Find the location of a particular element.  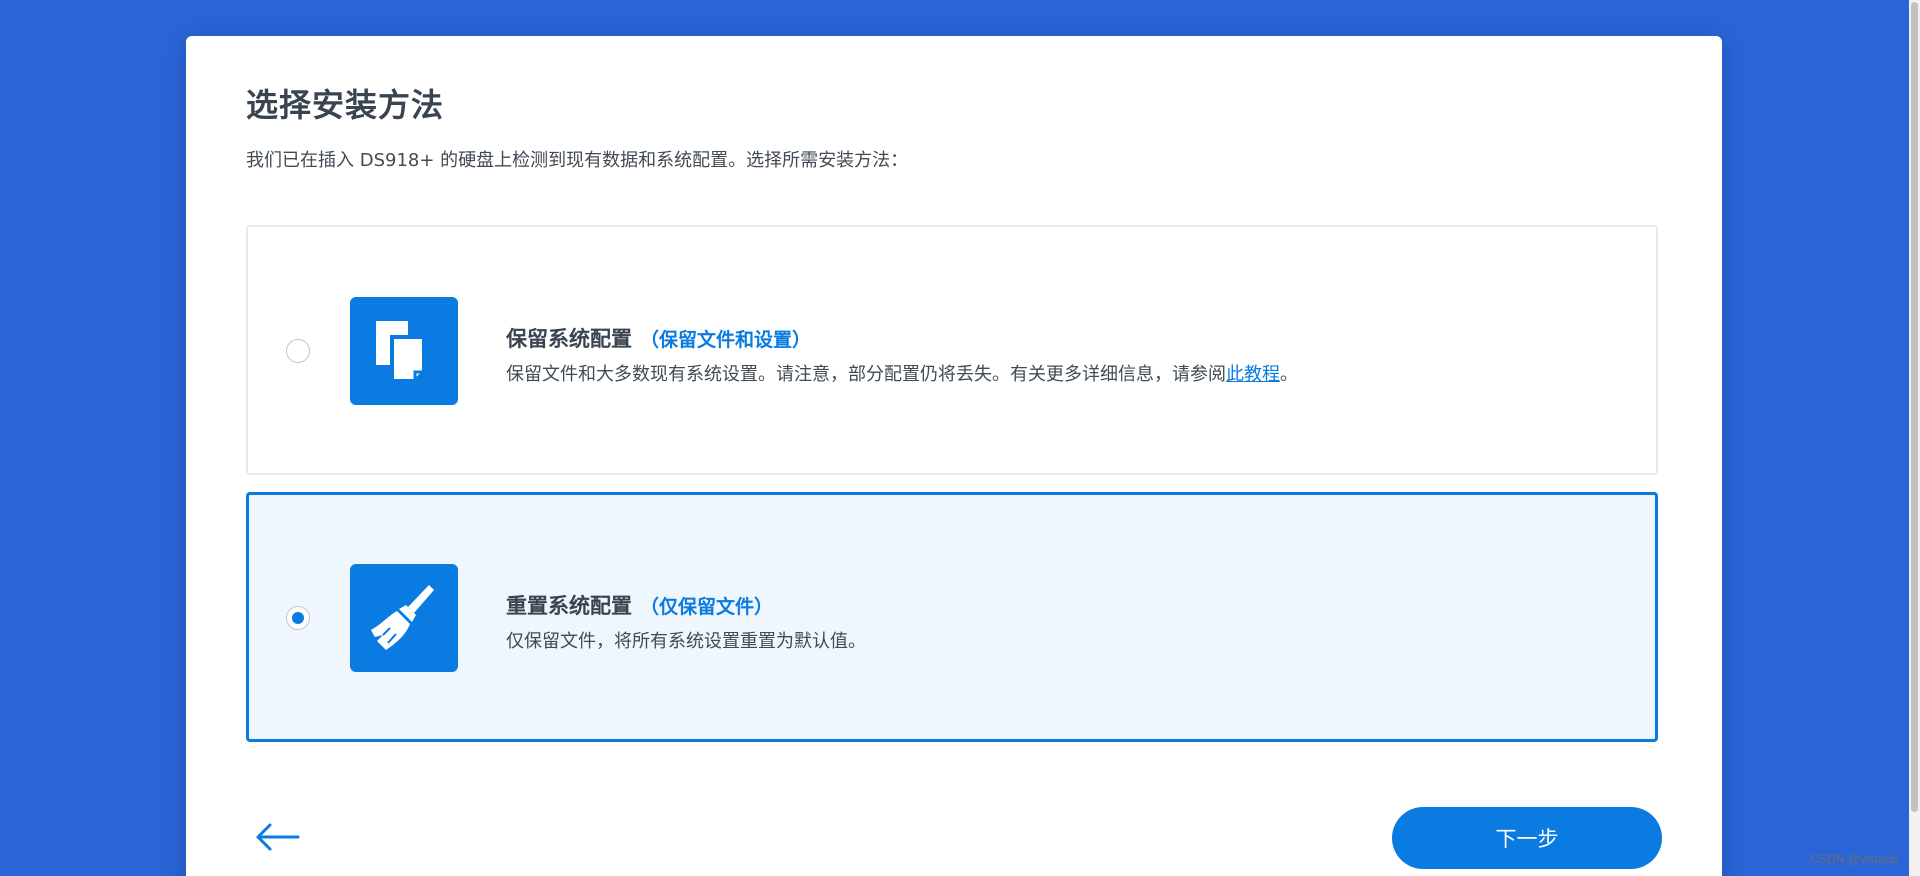

option-tag: （仅保留文件） is located at coordinates (707, 607).